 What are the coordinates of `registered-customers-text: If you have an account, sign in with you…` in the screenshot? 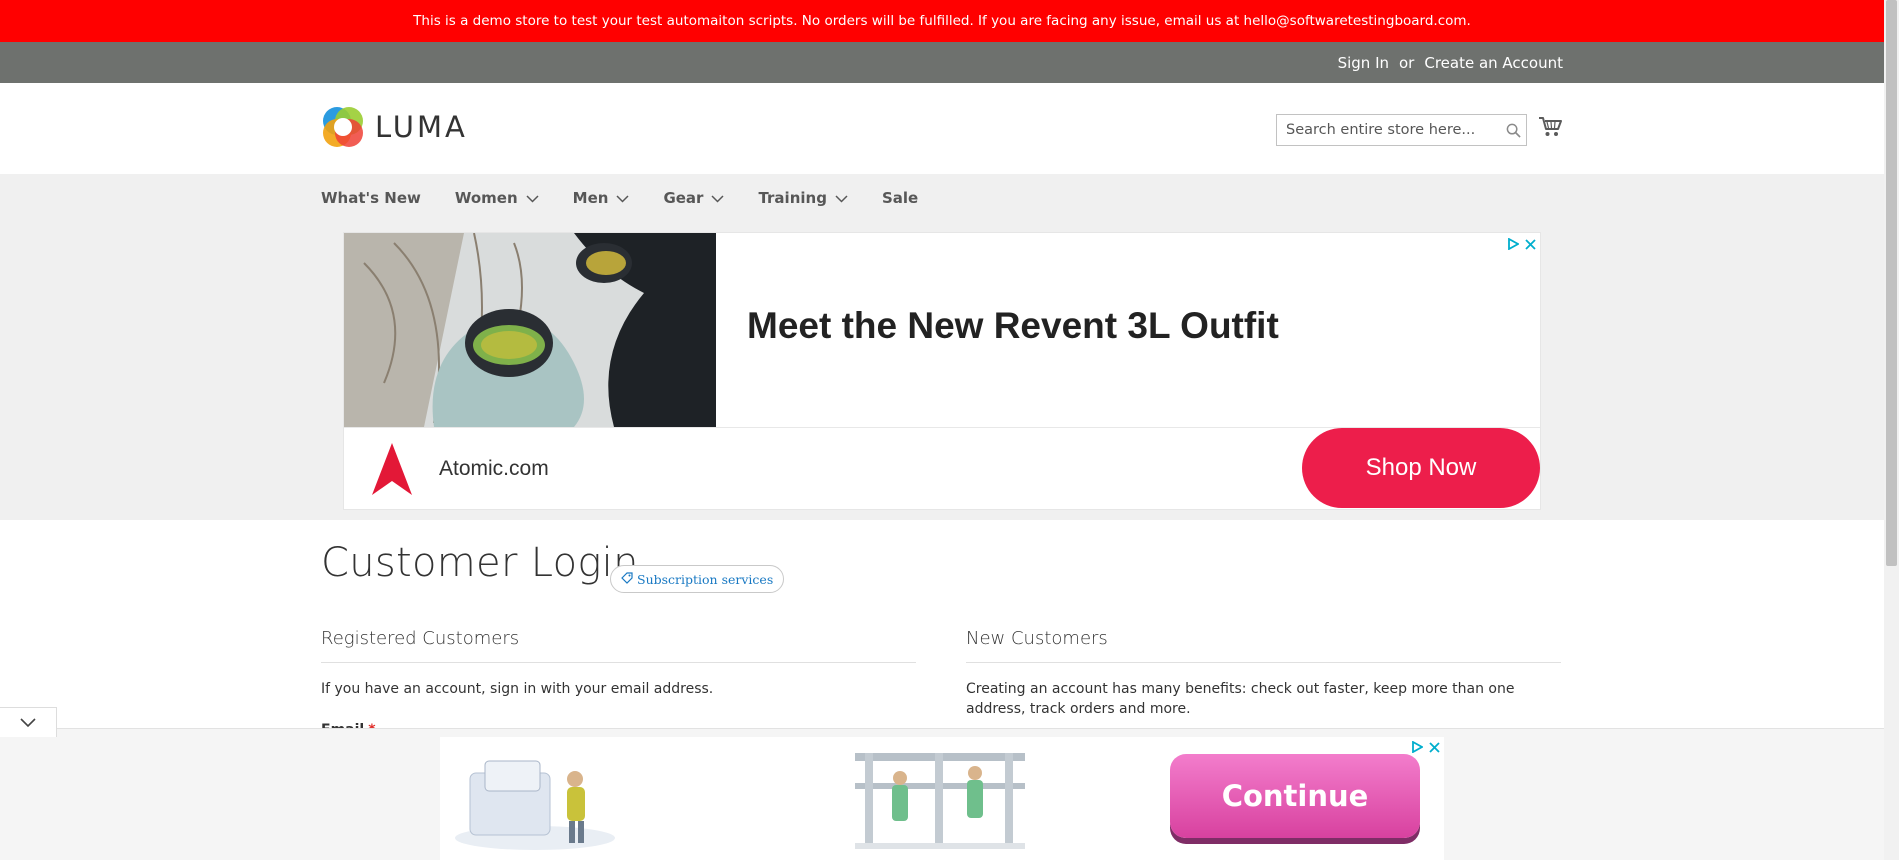 It's located at (517, 689).